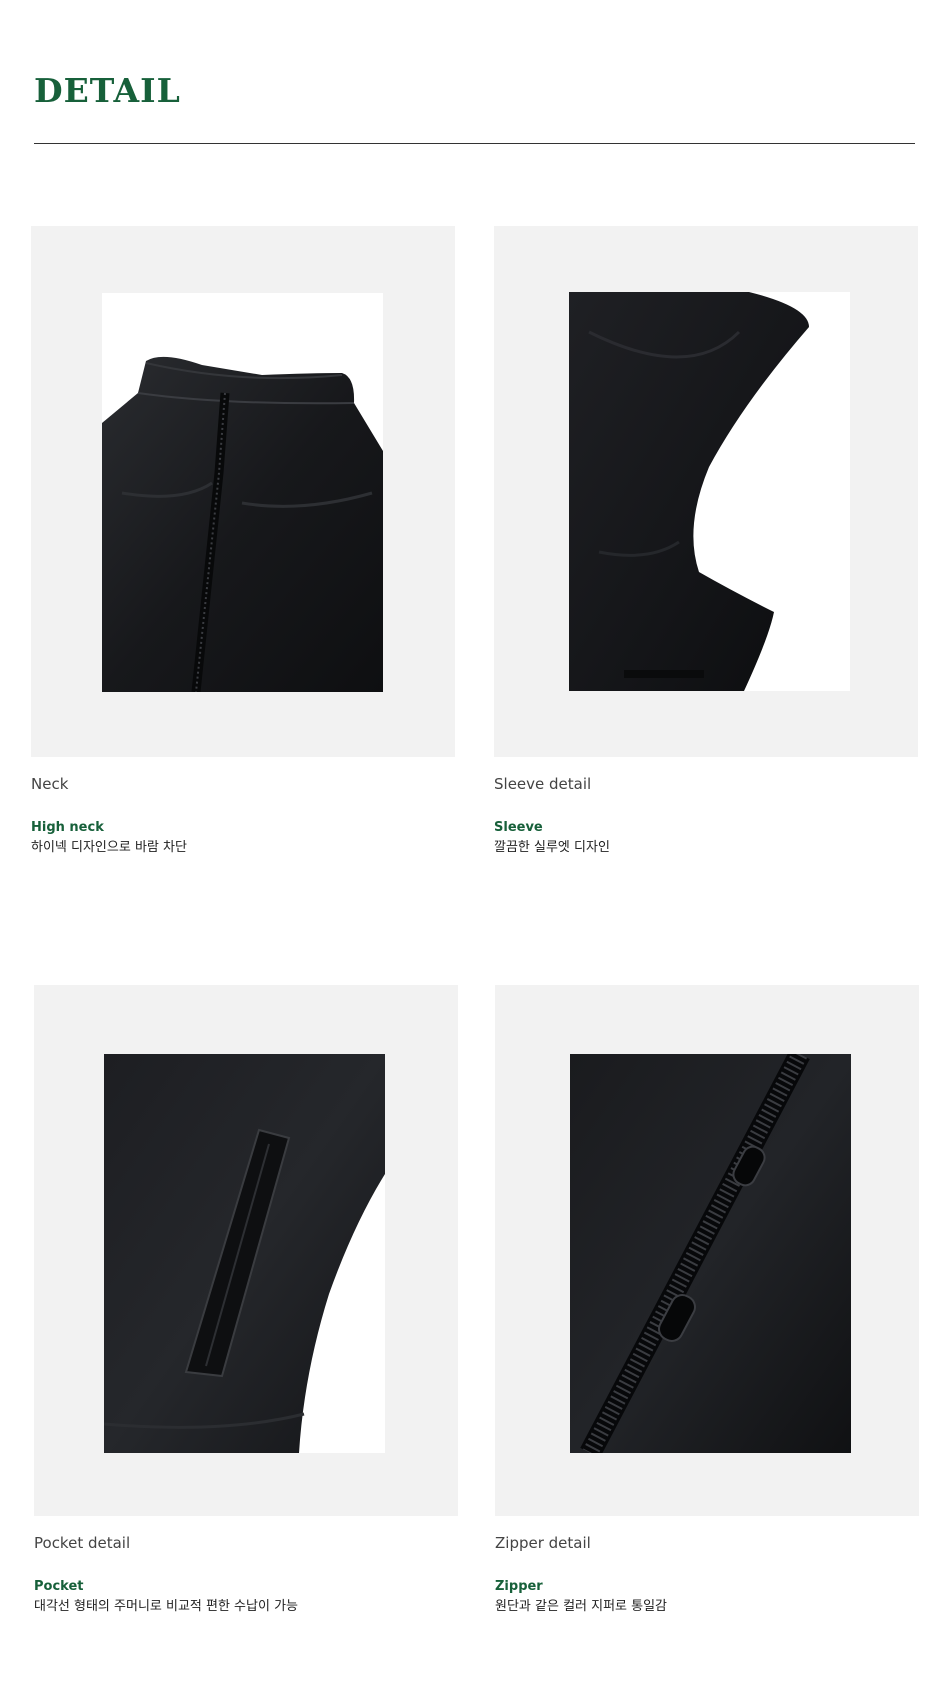 The image size is (950, 1684). I want to click on detail-label: Neck, so click(50, 784).